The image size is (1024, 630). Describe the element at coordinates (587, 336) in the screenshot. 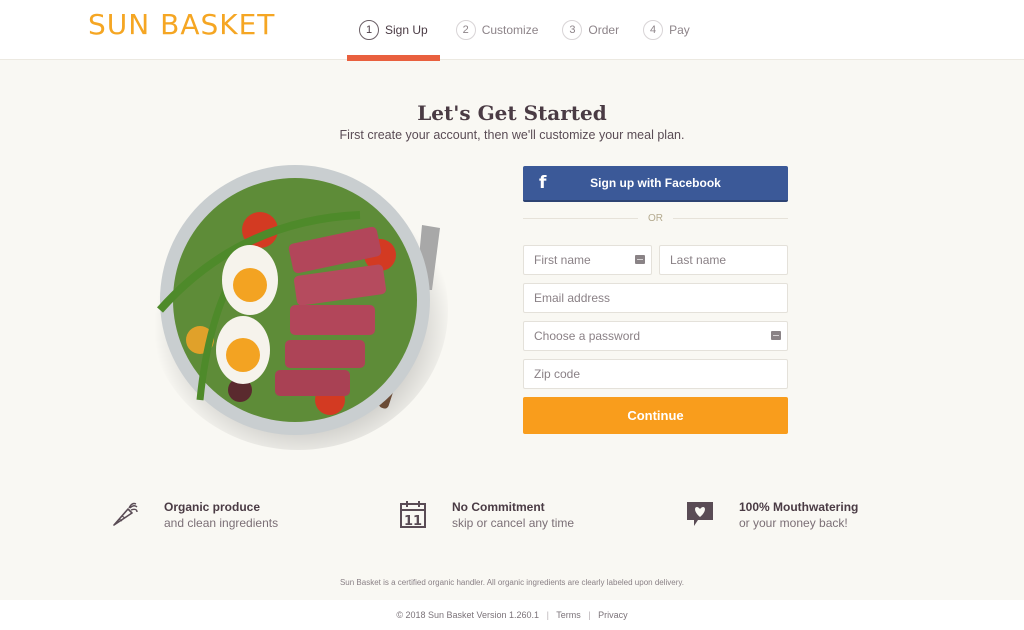

I see `password-placeholder: Choose a password` at that location.